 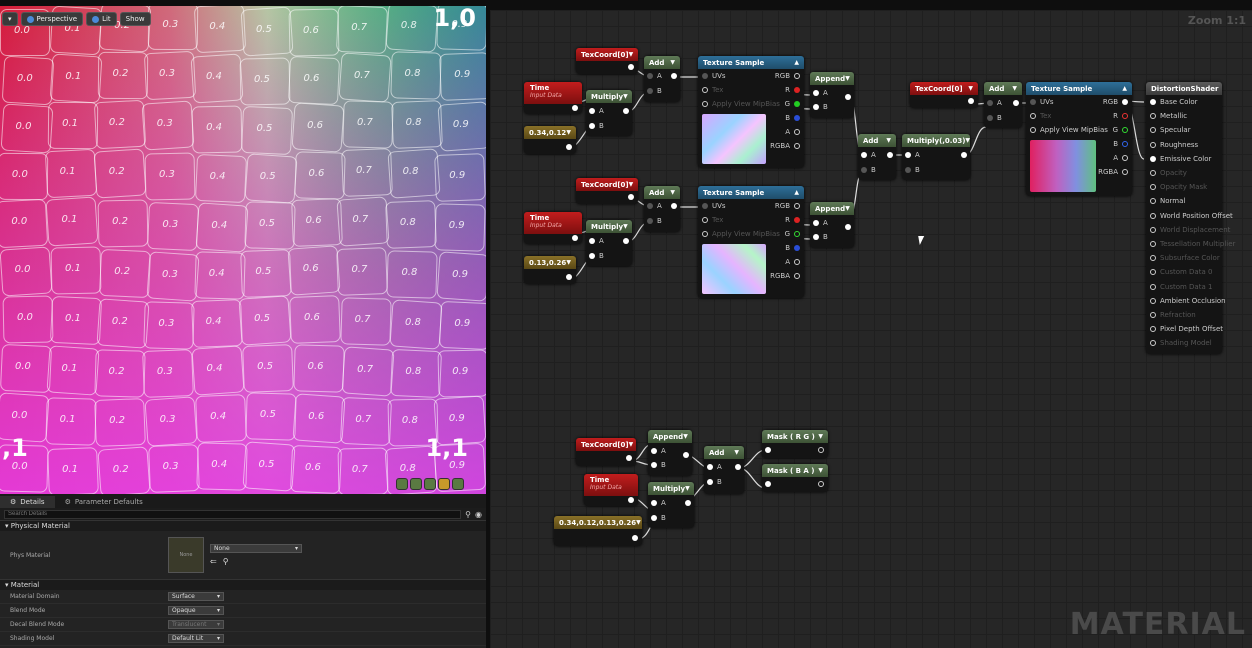 I want to click on add-node-5: Add ▼ A B, so click(x=724, y=470).